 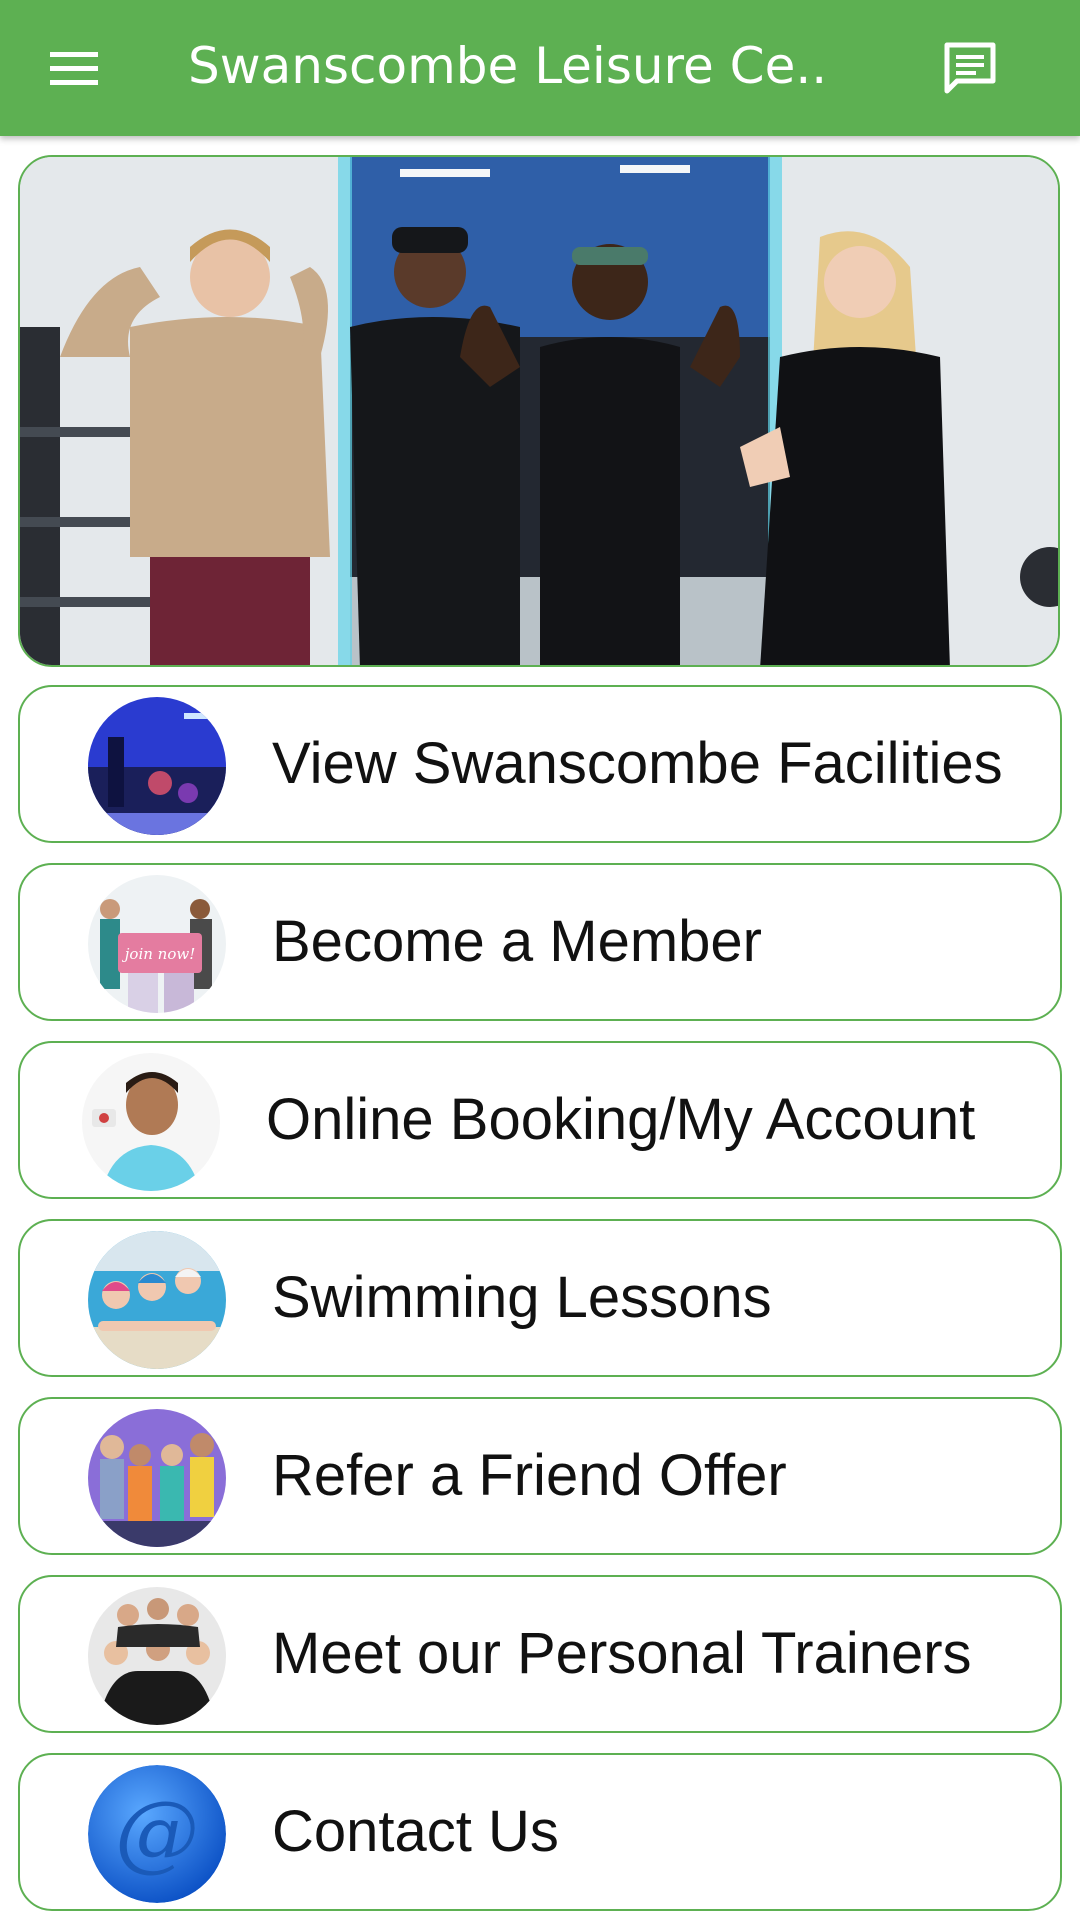 What do you see at coordinates (157, 944) in the screenshot?
I see `join-now-thumbnail: join now!` at bounding box center [157, 944].